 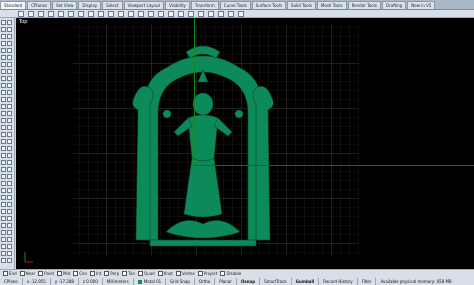 What do you see at coordinates (394, 4) in the screenshot?
I see `tab-drafting: Drafting` at bounding box center [394, 4].